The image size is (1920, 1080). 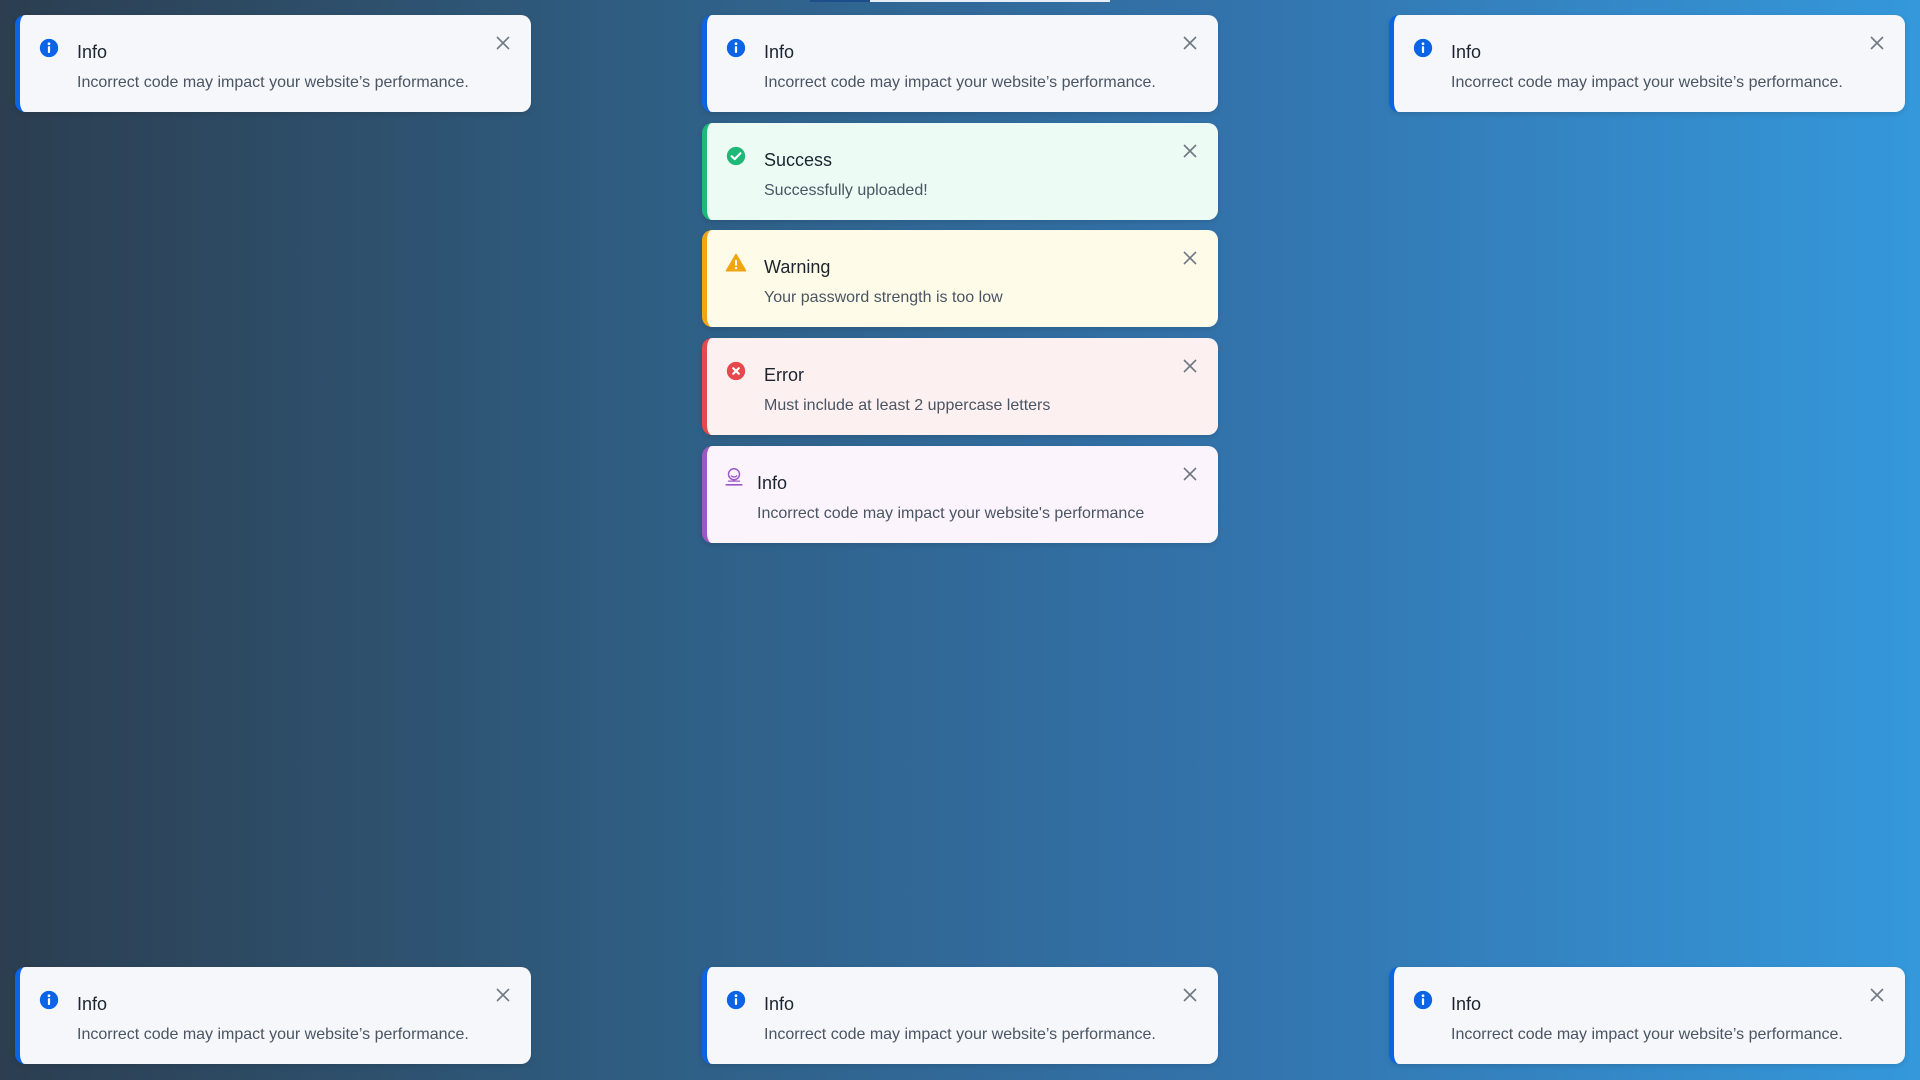 I want to click on warning-triangle-icon, so click(x=736, y=262).